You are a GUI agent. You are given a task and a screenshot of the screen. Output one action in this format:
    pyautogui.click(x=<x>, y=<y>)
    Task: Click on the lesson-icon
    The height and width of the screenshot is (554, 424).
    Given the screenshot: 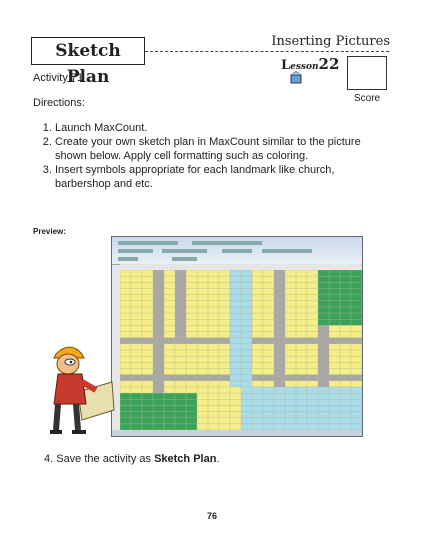 What is the action you would take?
    pyautogui.click(x=296, y=77)
    